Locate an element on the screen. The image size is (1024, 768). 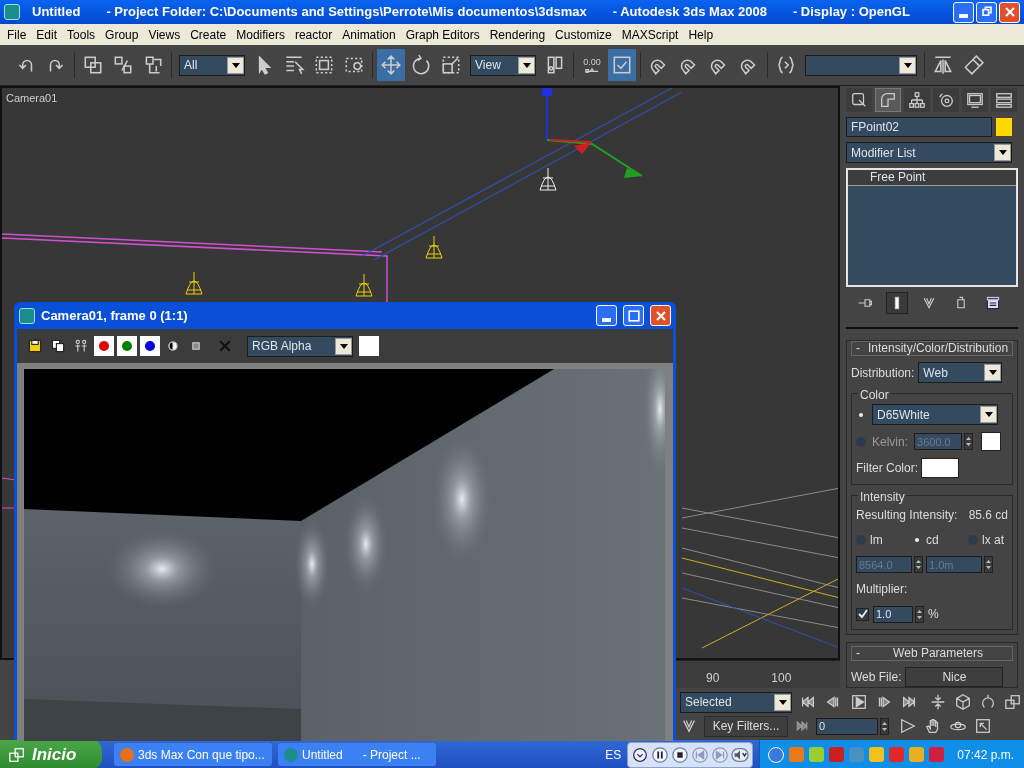
resulting-intensity-value: 85.6 cd is located at coordinates (988, 515).